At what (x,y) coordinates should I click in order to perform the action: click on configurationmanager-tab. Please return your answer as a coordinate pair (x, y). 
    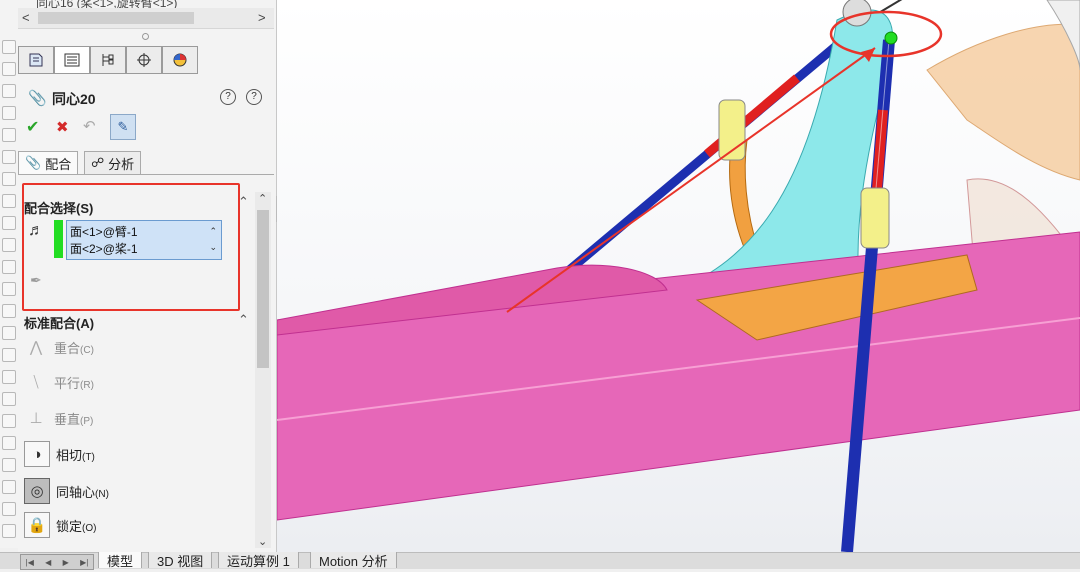
    Looking at the image, I should click on (108, 60).